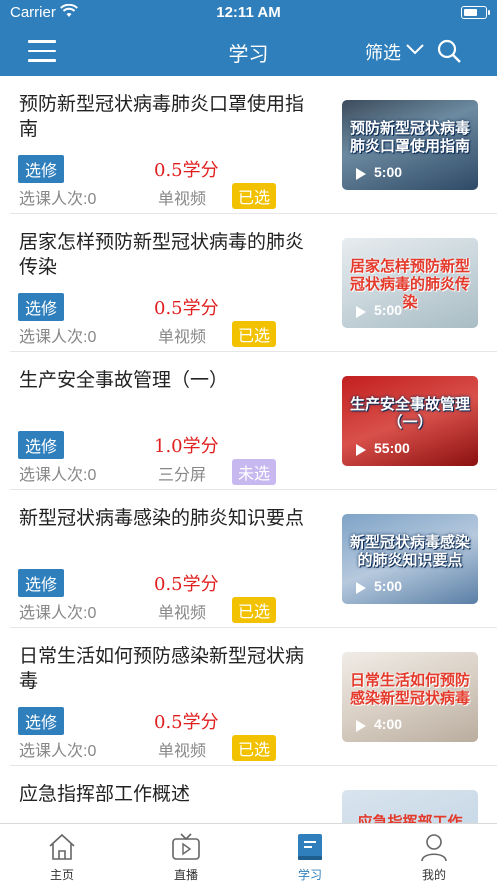 The width and height of the screenshot is (497, 883). Describe the element at coordinates (186, 846) in the screenshot. I see `tv-icon` at that location.